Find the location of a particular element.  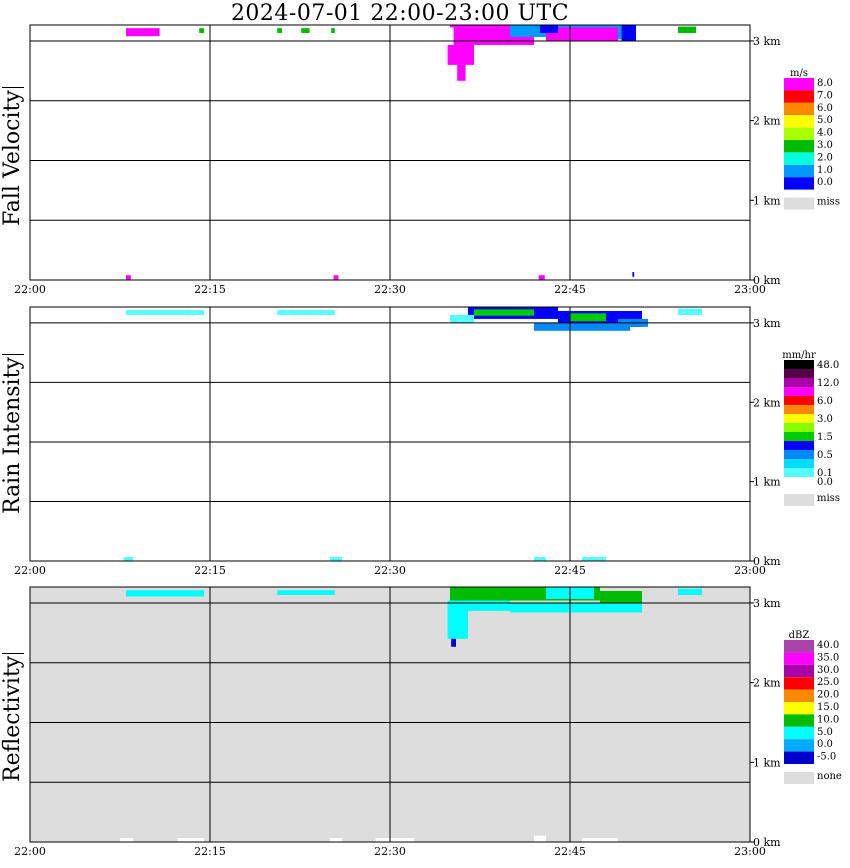

scale-label: 1.0 is located at coordinates (825, 170).